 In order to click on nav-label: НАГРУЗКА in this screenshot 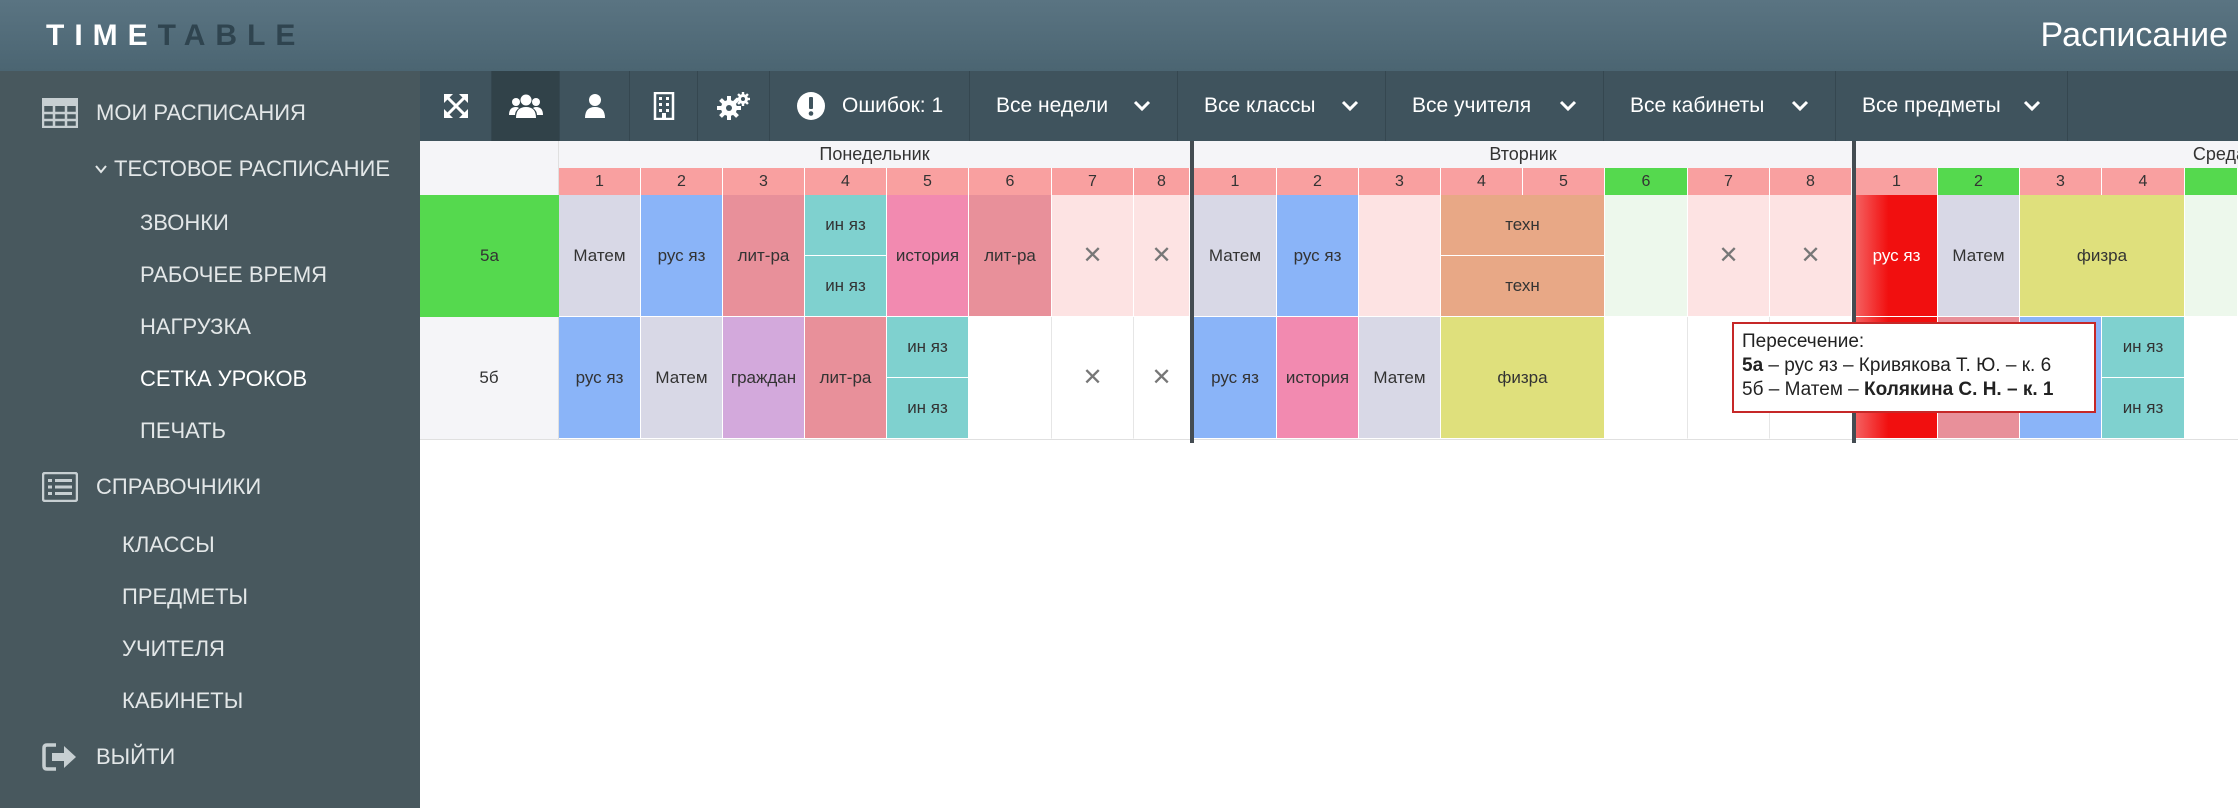, I will do `click(195, 326)`.